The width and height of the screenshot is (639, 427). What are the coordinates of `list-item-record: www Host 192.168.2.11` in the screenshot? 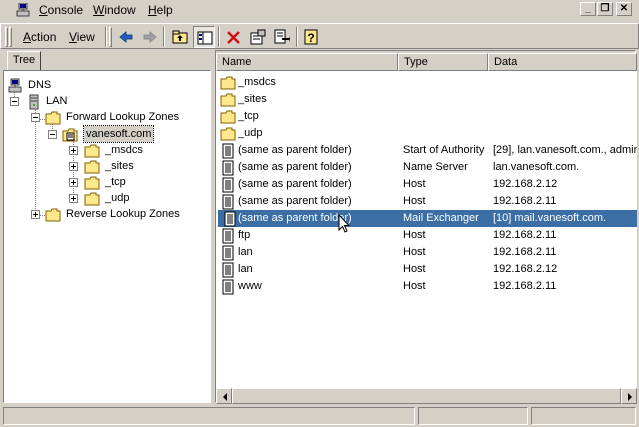 It's located at (426, 286).